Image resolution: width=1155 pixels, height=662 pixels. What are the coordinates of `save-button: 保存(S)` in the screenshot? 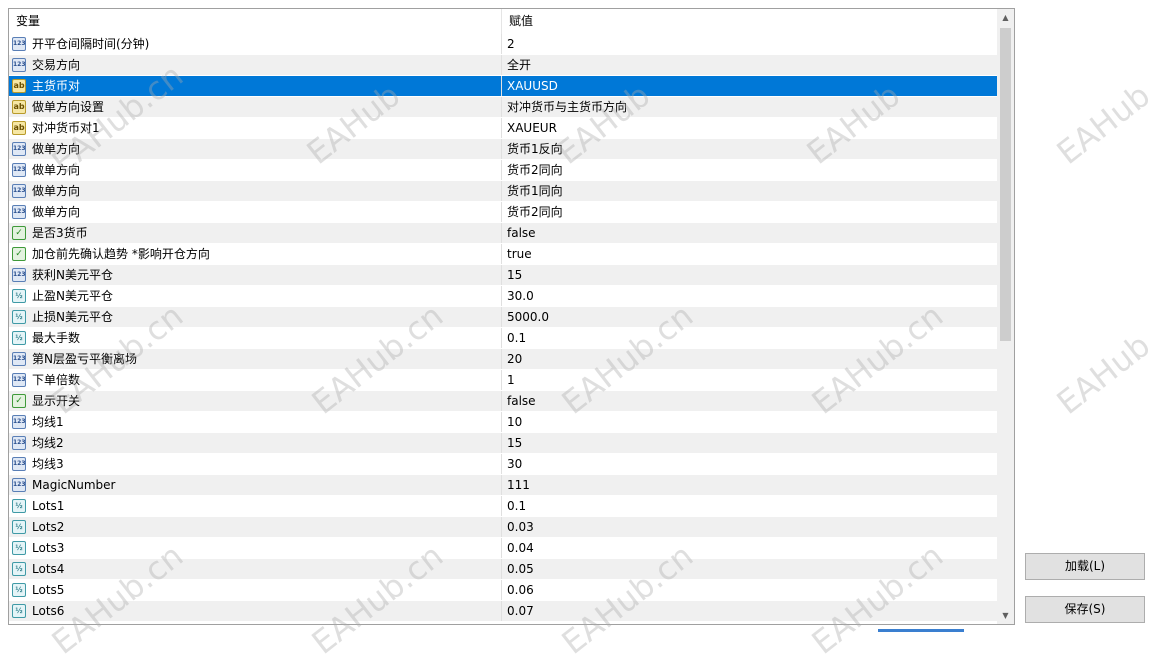 It's located at (1085, 609).